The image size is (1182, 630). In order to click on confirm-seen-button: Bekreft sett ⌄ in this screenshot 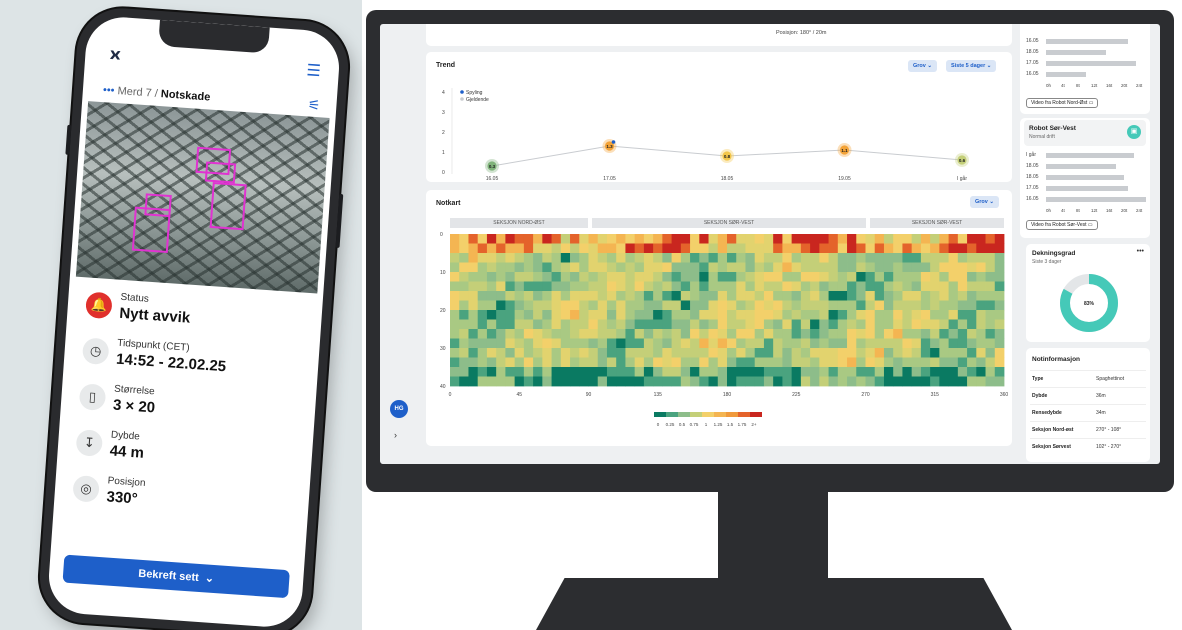, I will do `click(176, 576)`.